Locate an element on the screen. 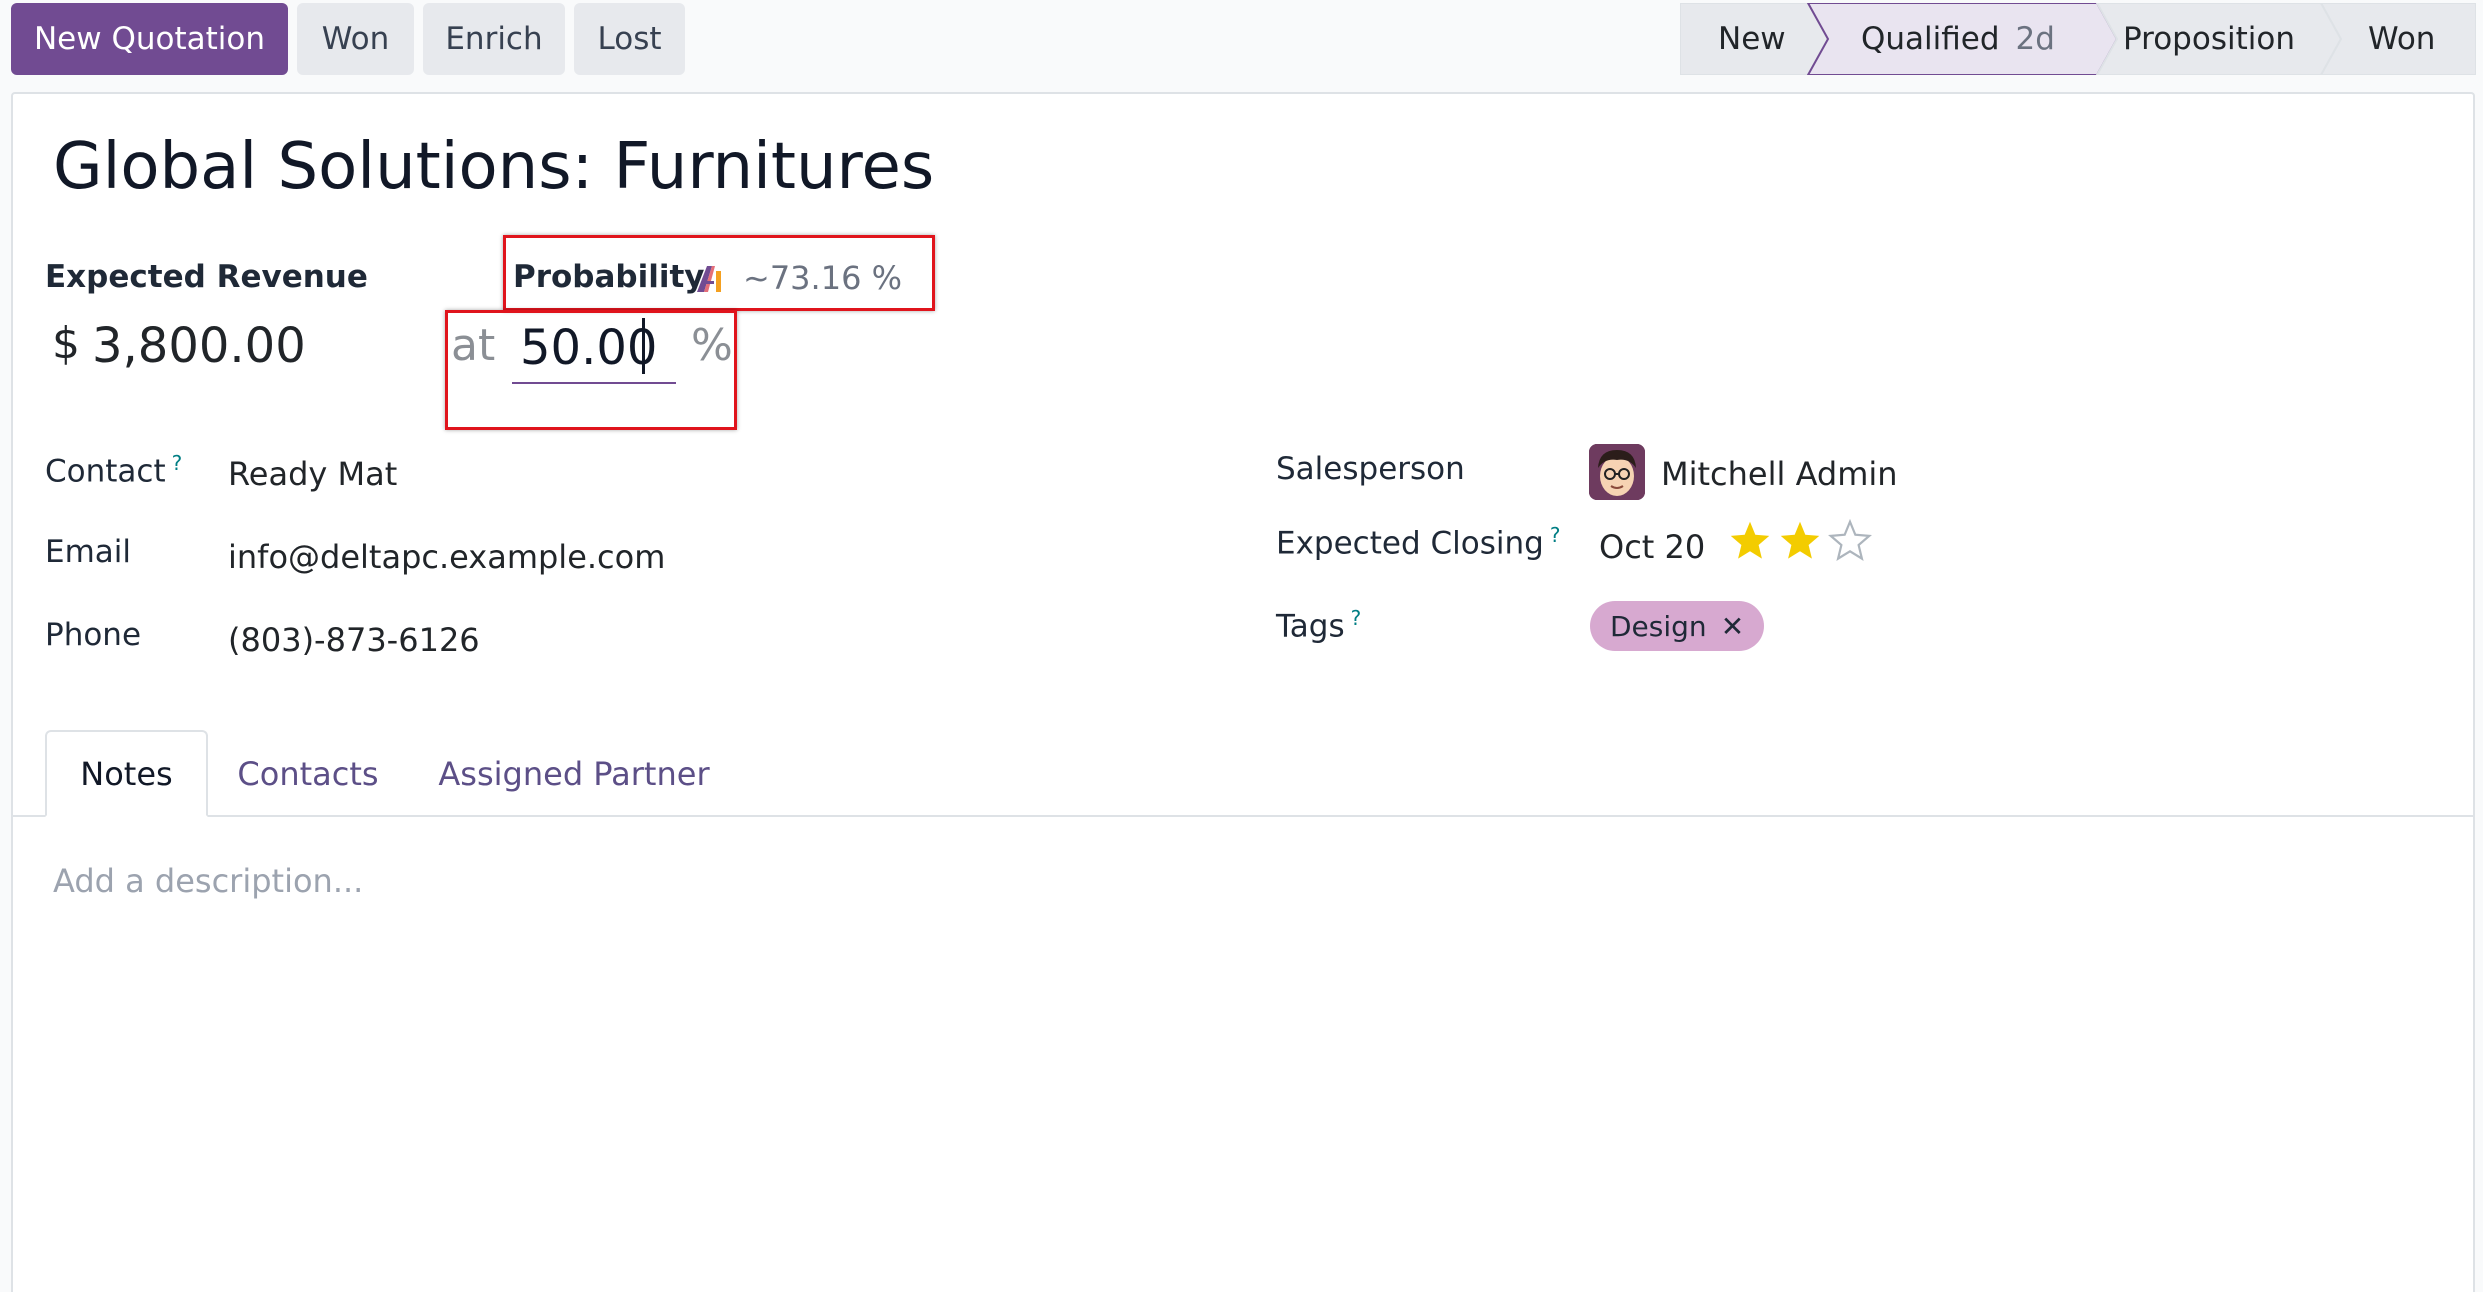 The image size is (2483, 1292). tag-remove-icon: ✕ is located at coordinates (1732, 626).